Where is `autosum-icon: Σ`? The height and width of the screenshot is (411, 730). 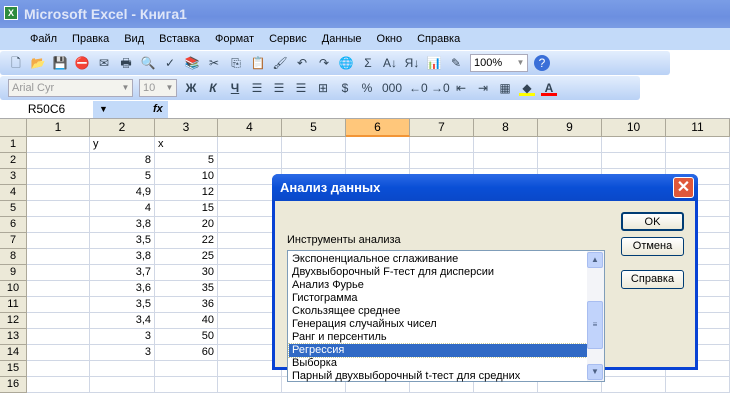
autosum-icon: Σ is located at coordinates (368, 63).